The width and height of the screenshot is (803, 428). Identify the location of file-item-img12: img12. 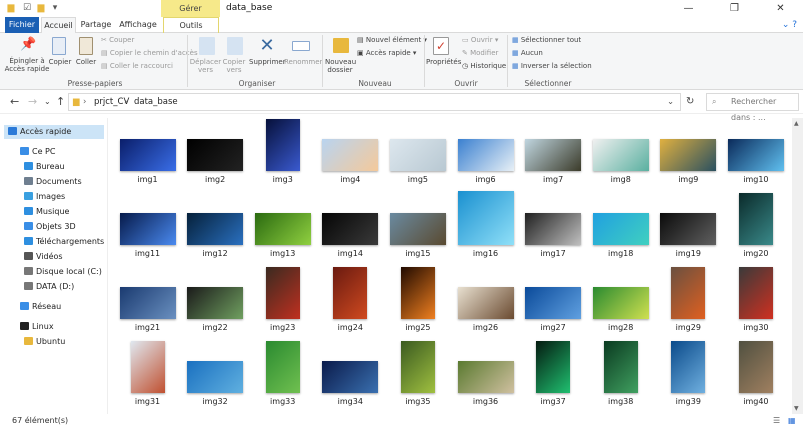
(215, 228).